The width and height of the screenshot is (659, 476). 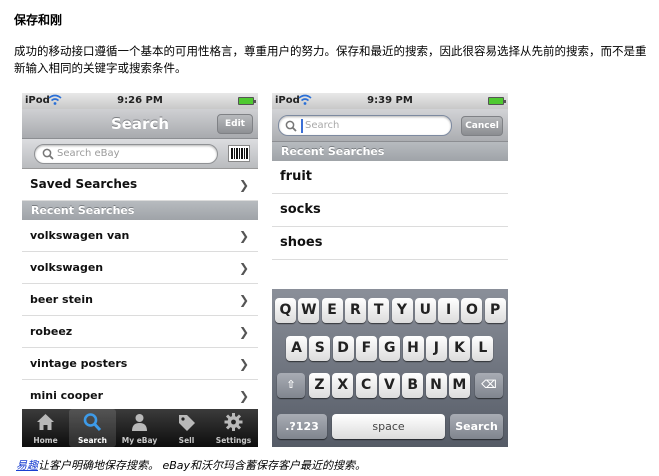 What do you see at coordinates (495, 310) in the screenshot?
I see `key-p: P` at bounding box center [495, 310].